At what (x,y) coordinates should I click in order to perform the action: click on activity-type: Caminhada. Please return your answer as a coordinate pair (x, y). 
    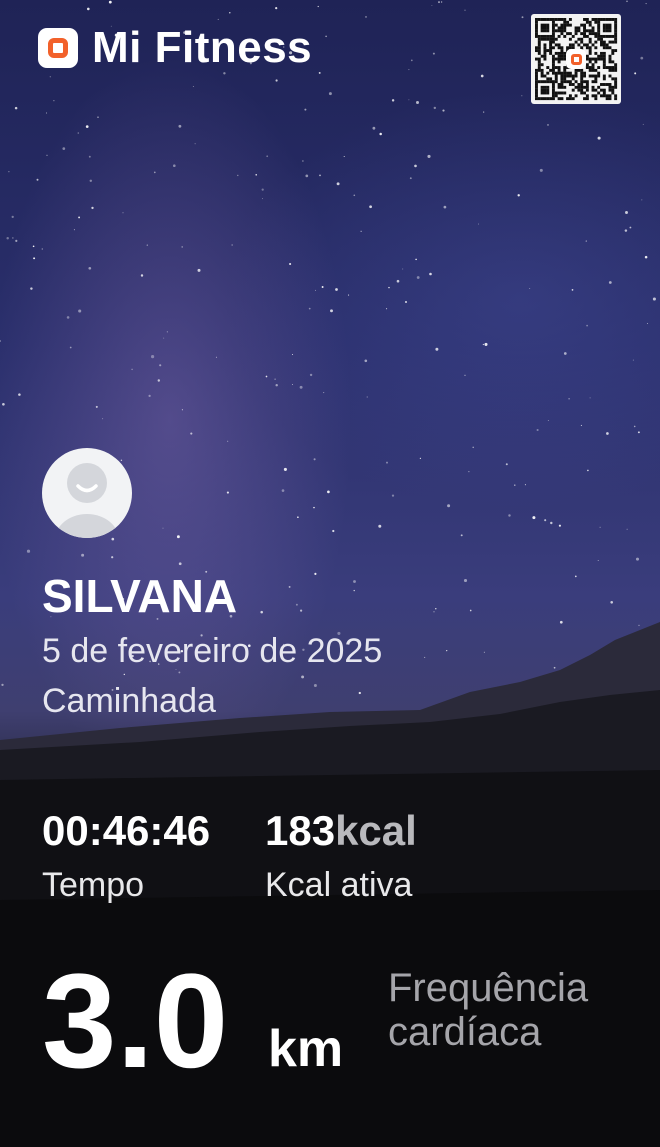
    Looking at the image, I should click on (129, 701).